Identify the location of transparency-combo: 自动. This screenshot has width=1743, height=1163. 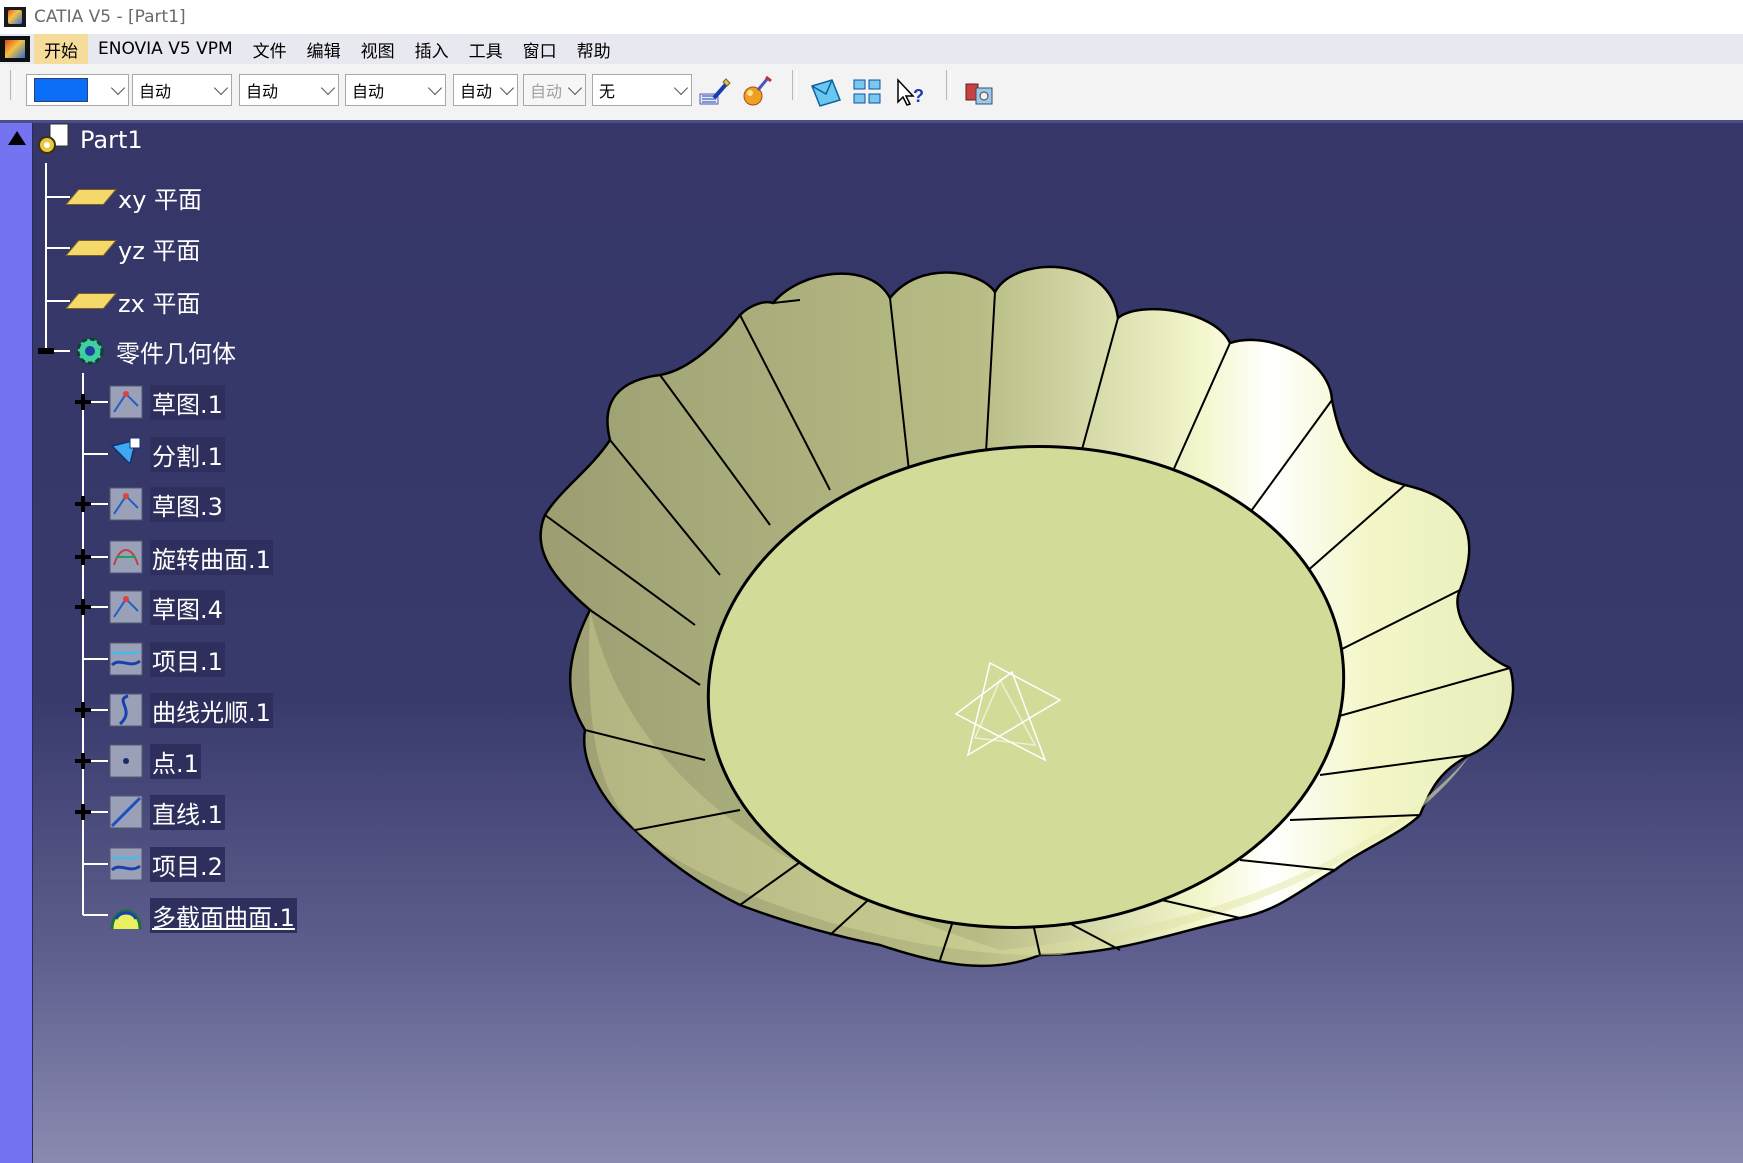
(182, 90).